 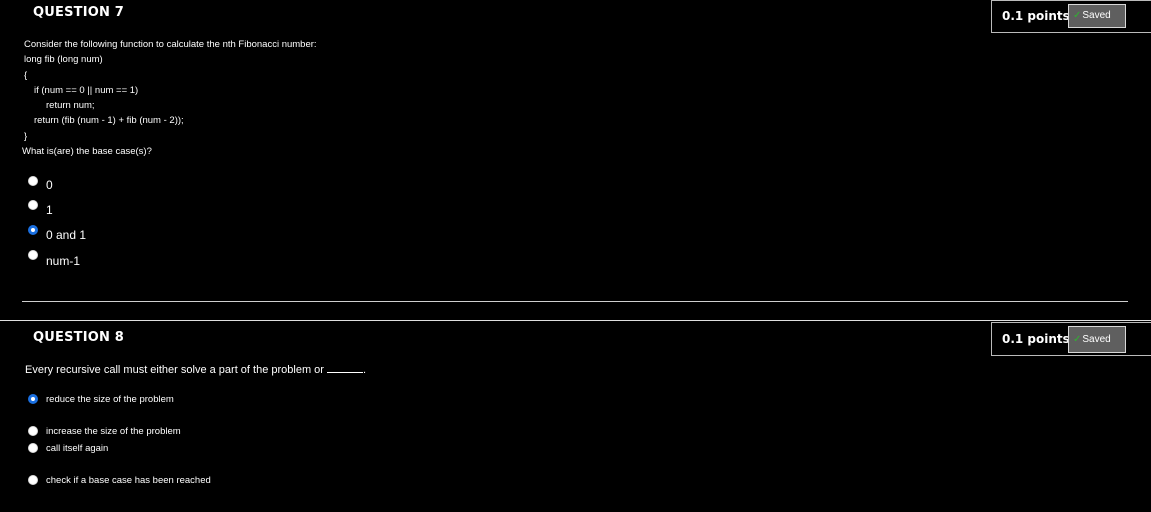 What do you see at coordinates (345, 368) in the screenshot?
I see `fill-in-blank` at bounding box center [345, 368].